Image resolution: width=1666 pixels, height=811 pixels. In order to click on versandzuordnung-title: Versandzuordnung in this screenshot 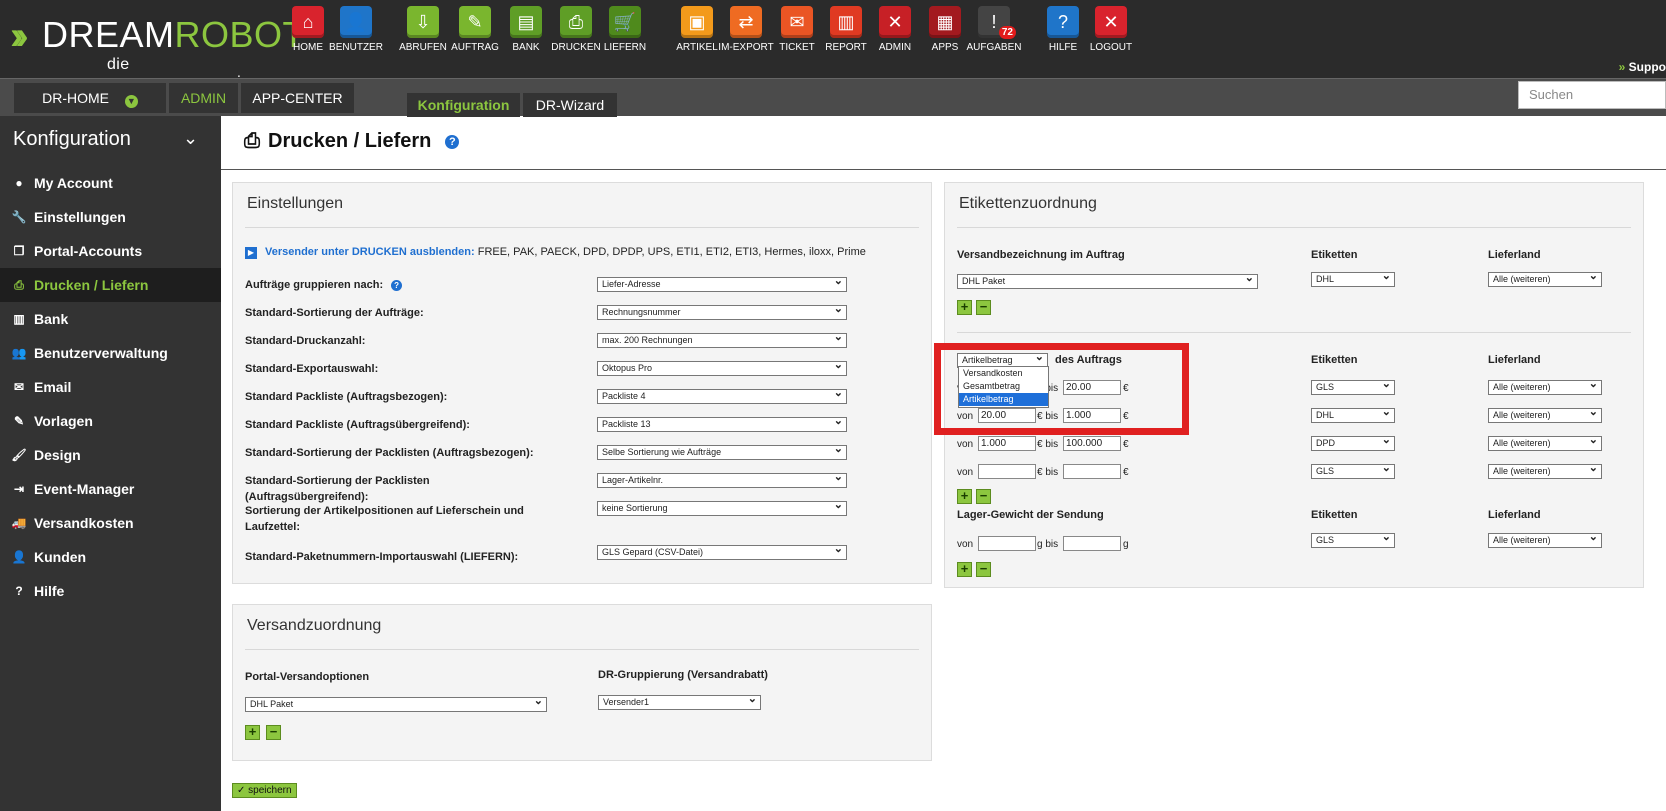, I will do `click(314, 625)`.